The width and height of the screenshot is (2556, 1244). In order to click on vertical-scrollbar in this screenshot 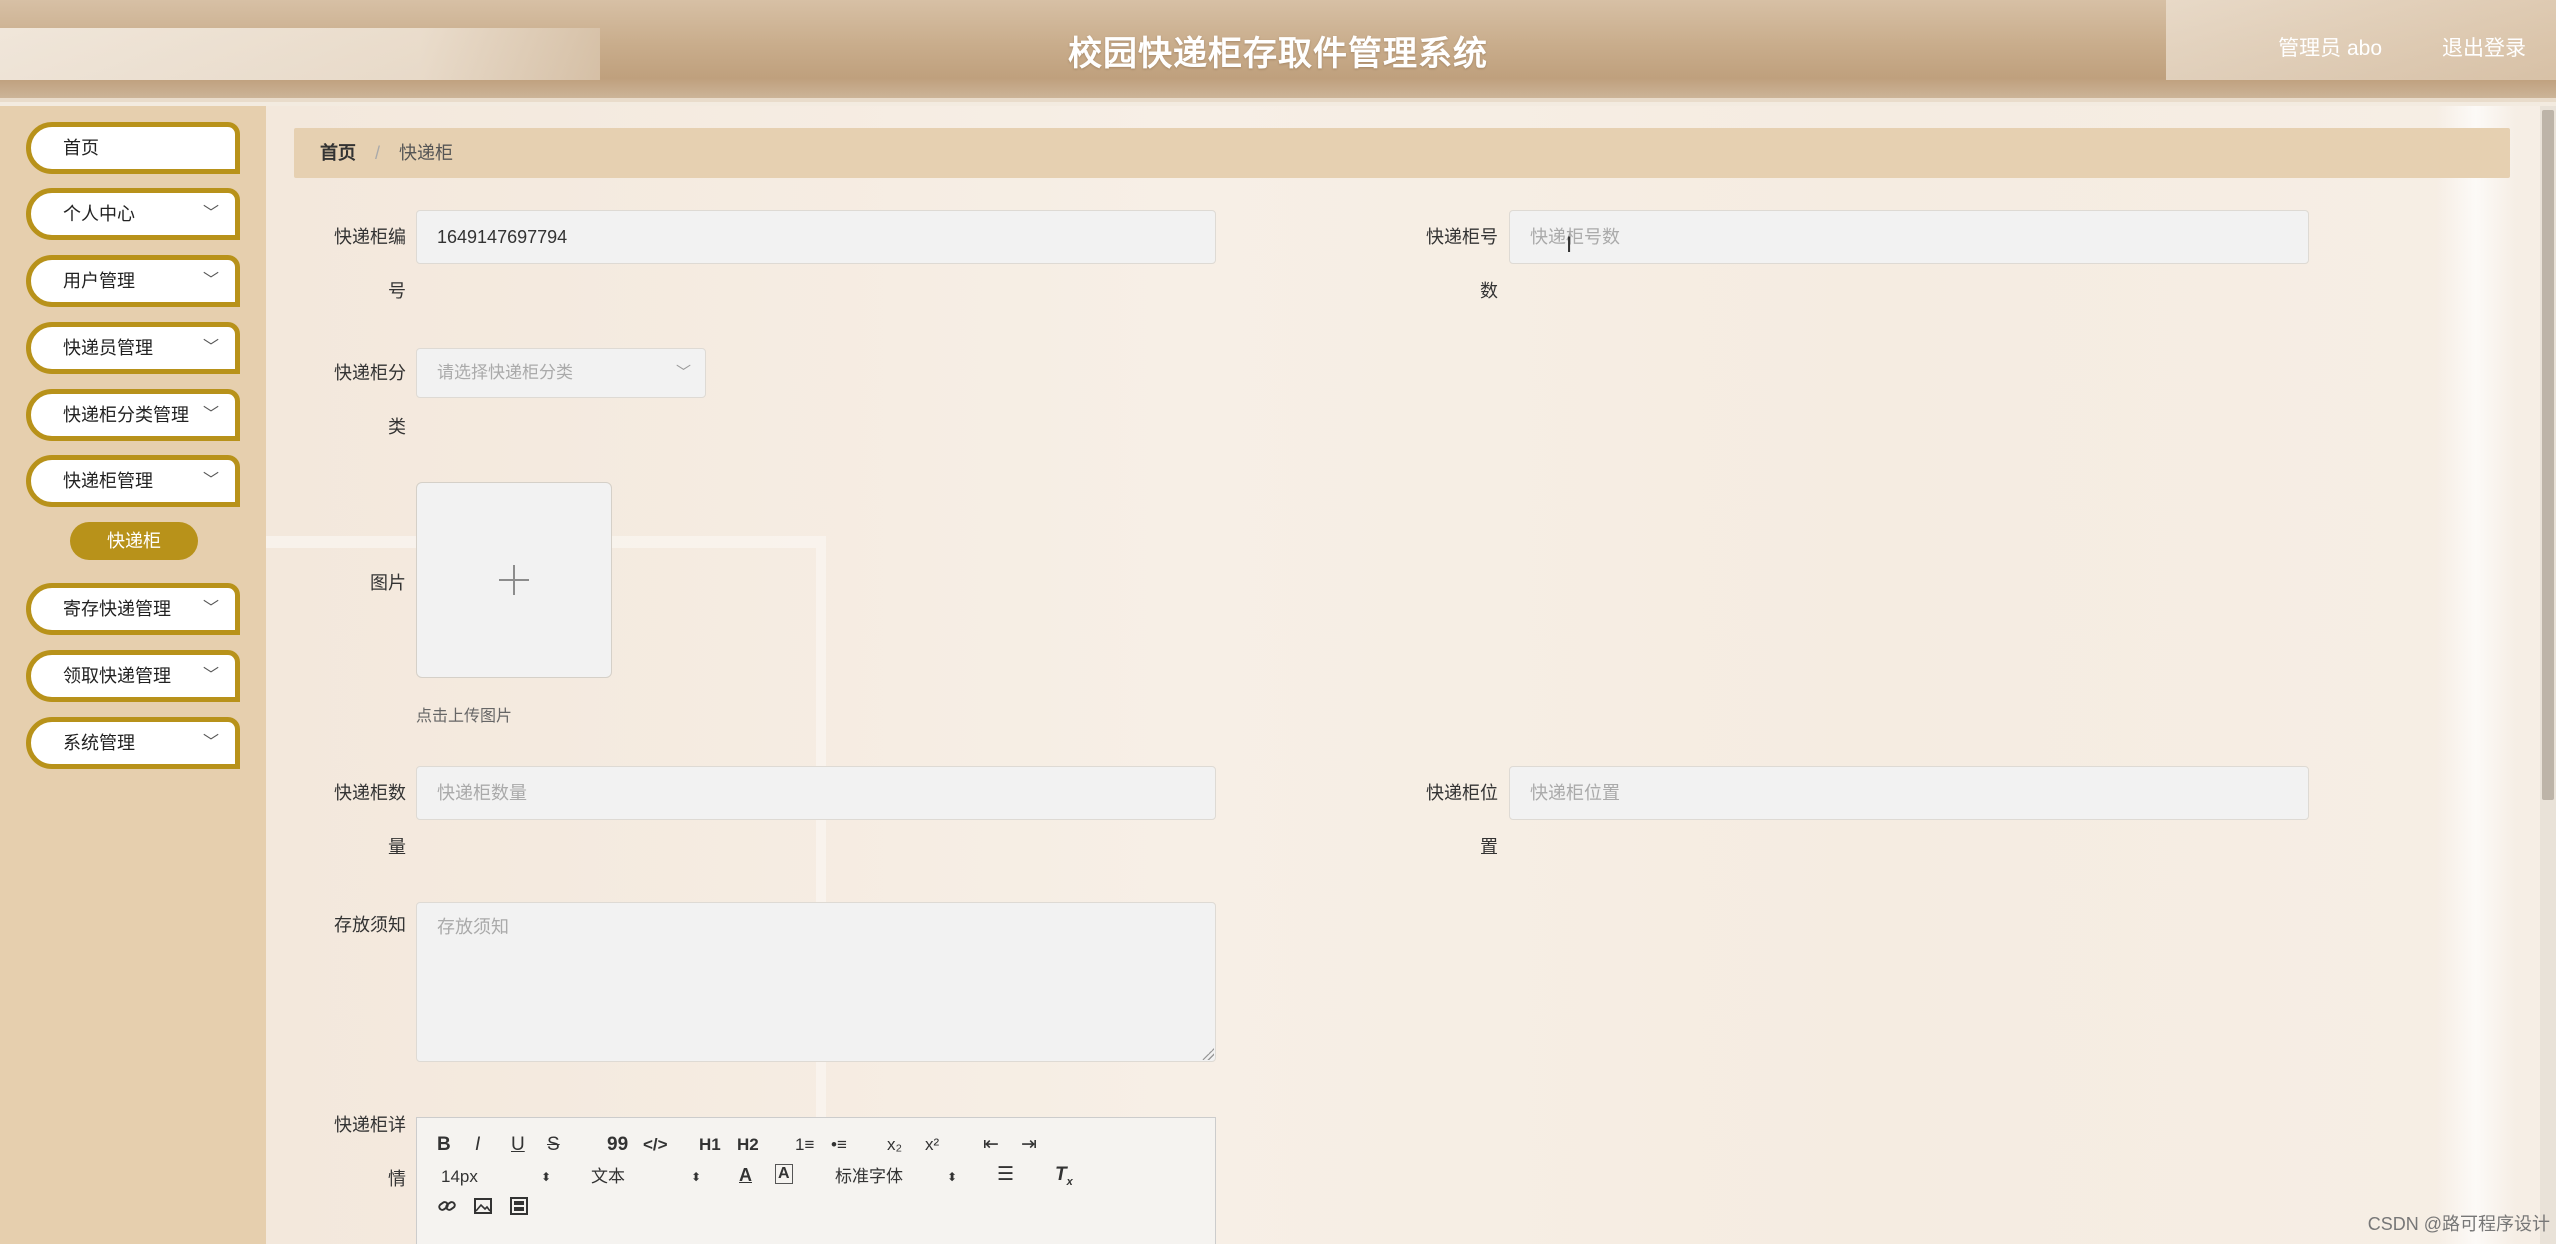, I will do `click(2548, 675)`.